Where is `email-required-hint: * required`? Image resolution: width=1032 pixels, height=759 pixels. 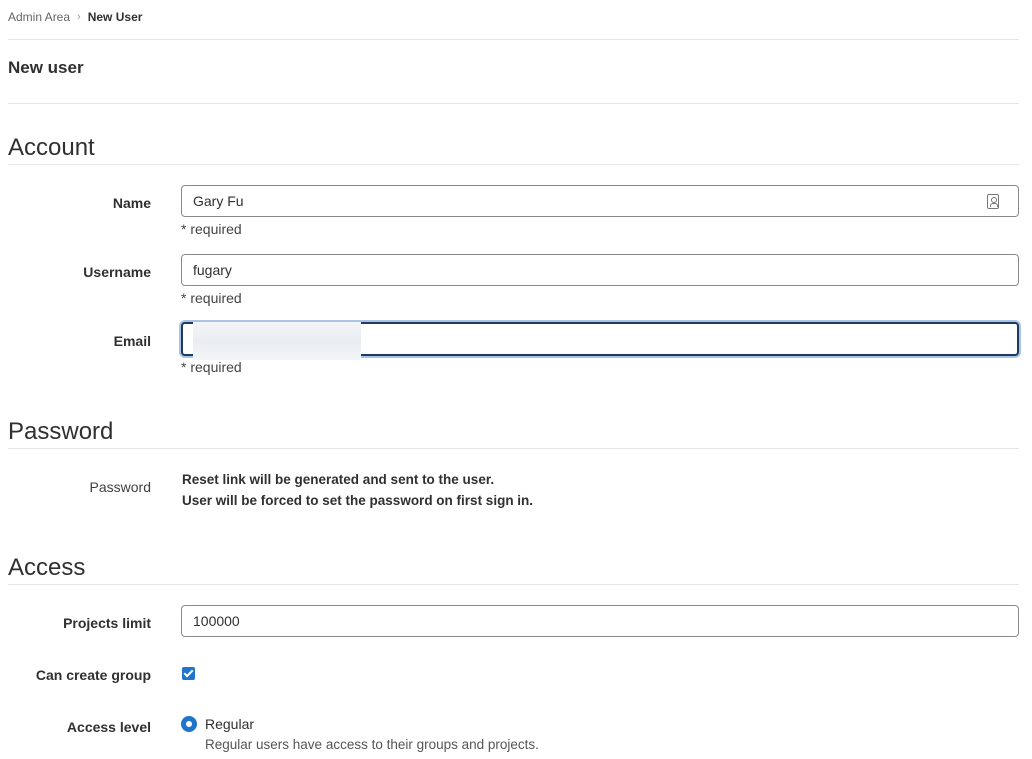 email-required-hint: * required is located at coordinates (211, 367).